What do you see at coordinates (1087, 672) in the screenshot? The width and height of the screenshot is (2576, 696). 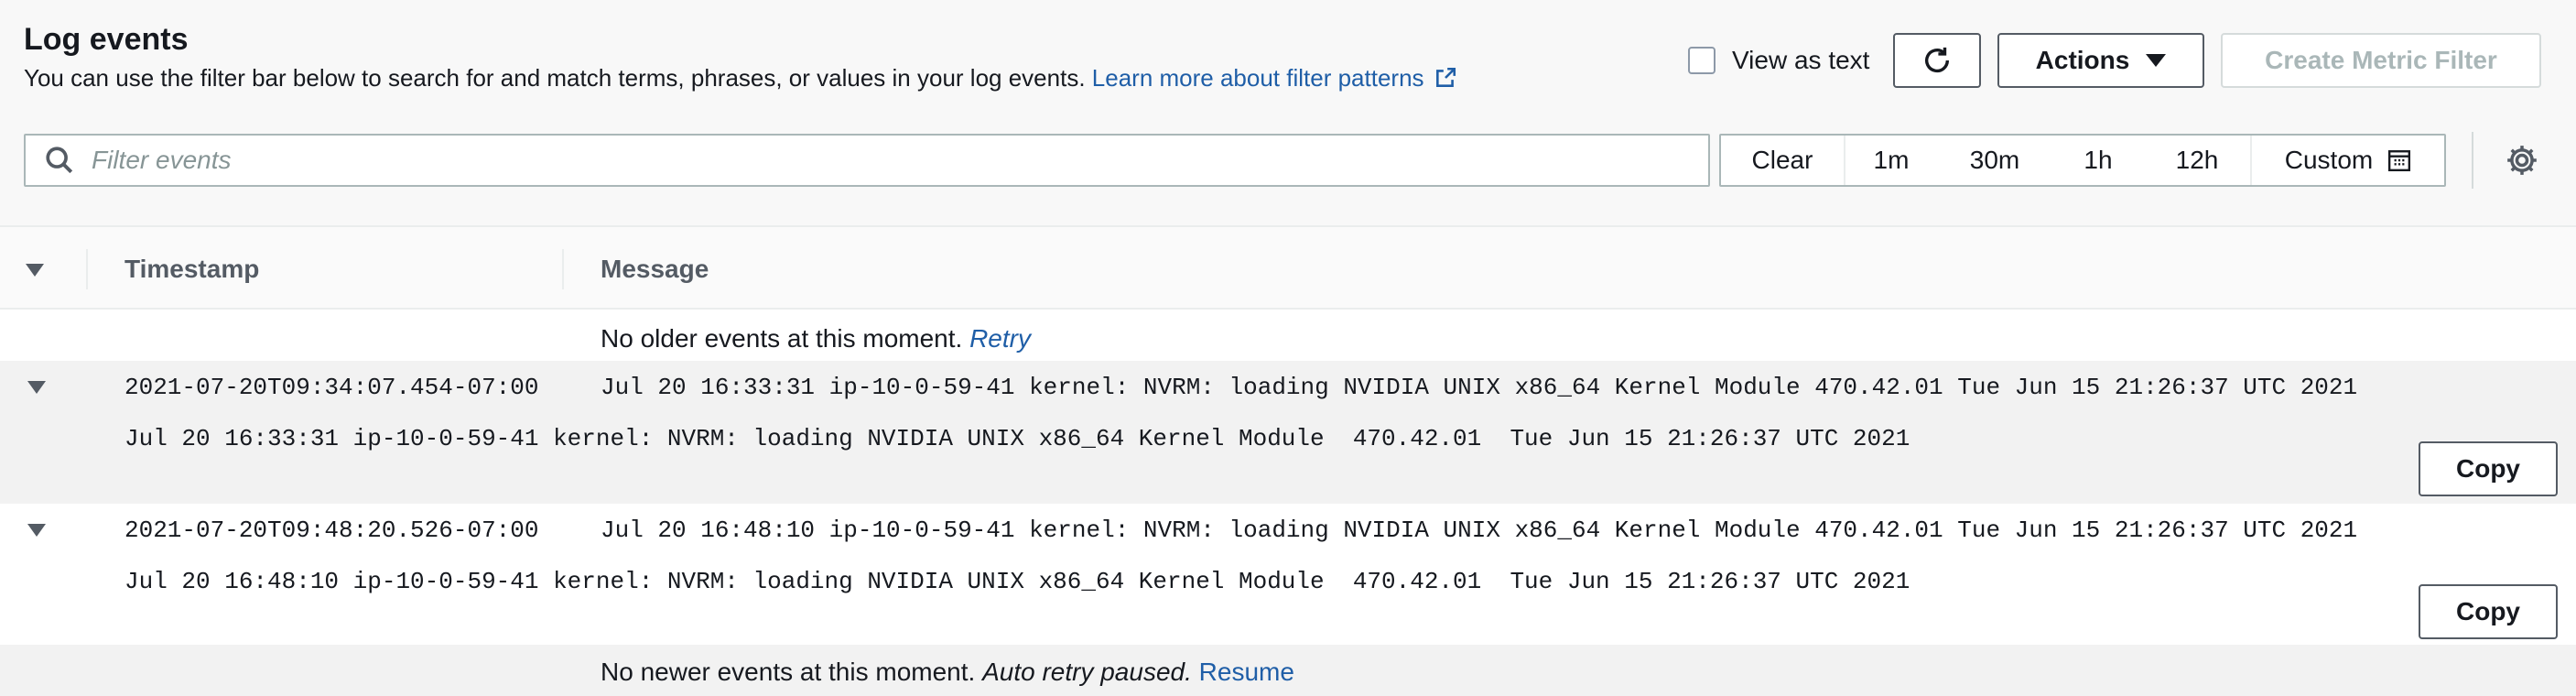 I see `auto-retry-paused-text: Auto retry paused.` at bounding box center [1087, 672].